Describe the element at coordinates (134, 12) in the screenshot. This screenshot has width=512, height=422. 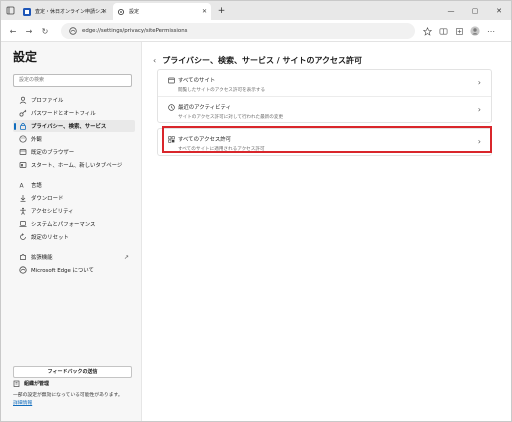
I see `tab-label: 設定` at that location.